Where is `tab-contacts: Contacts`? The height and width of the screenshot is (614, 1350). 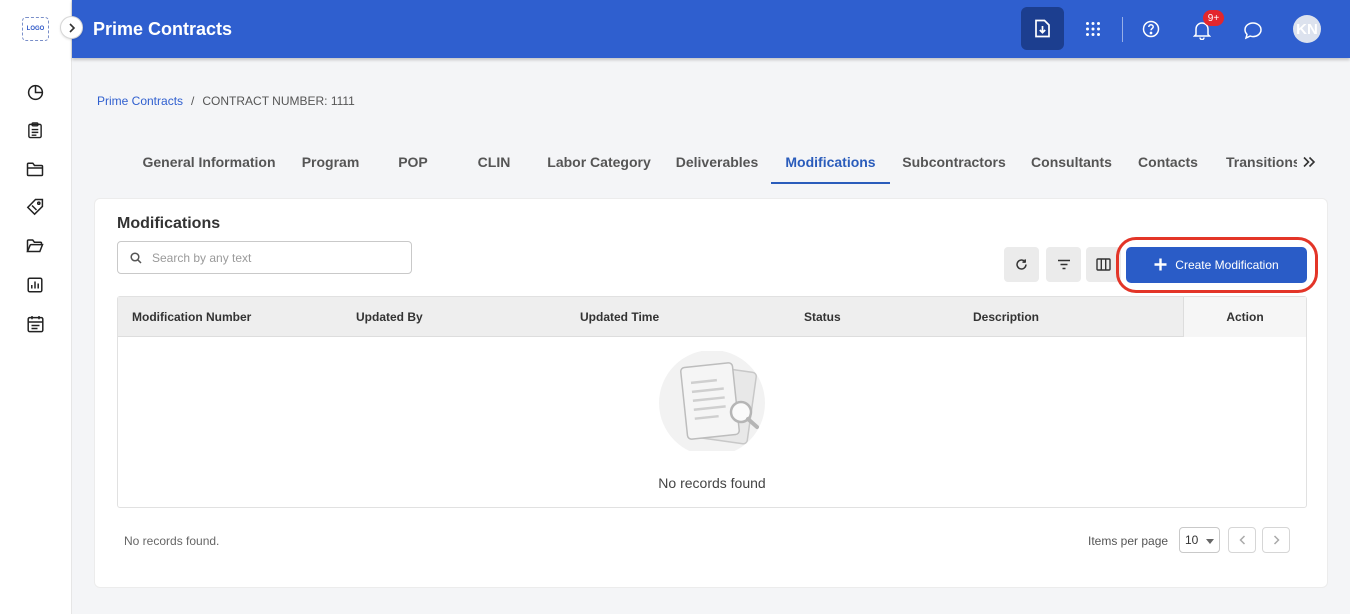
tab-contacts: Contacts is located at coordinates (1168, 165).